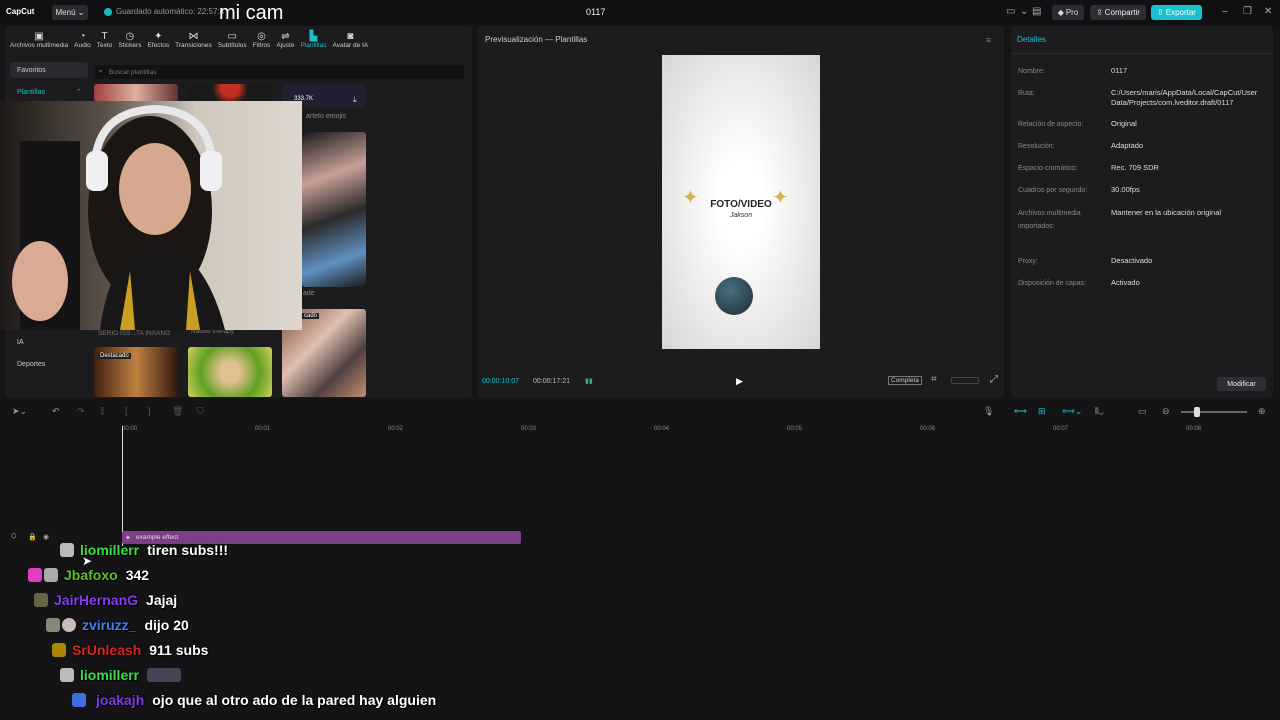 The height and width of the screenshot is (720, 1280). What do you see at coordinates (39, 36) in the screenshot?
I see `media-icon: ▣` at bounding box center [39, 36].